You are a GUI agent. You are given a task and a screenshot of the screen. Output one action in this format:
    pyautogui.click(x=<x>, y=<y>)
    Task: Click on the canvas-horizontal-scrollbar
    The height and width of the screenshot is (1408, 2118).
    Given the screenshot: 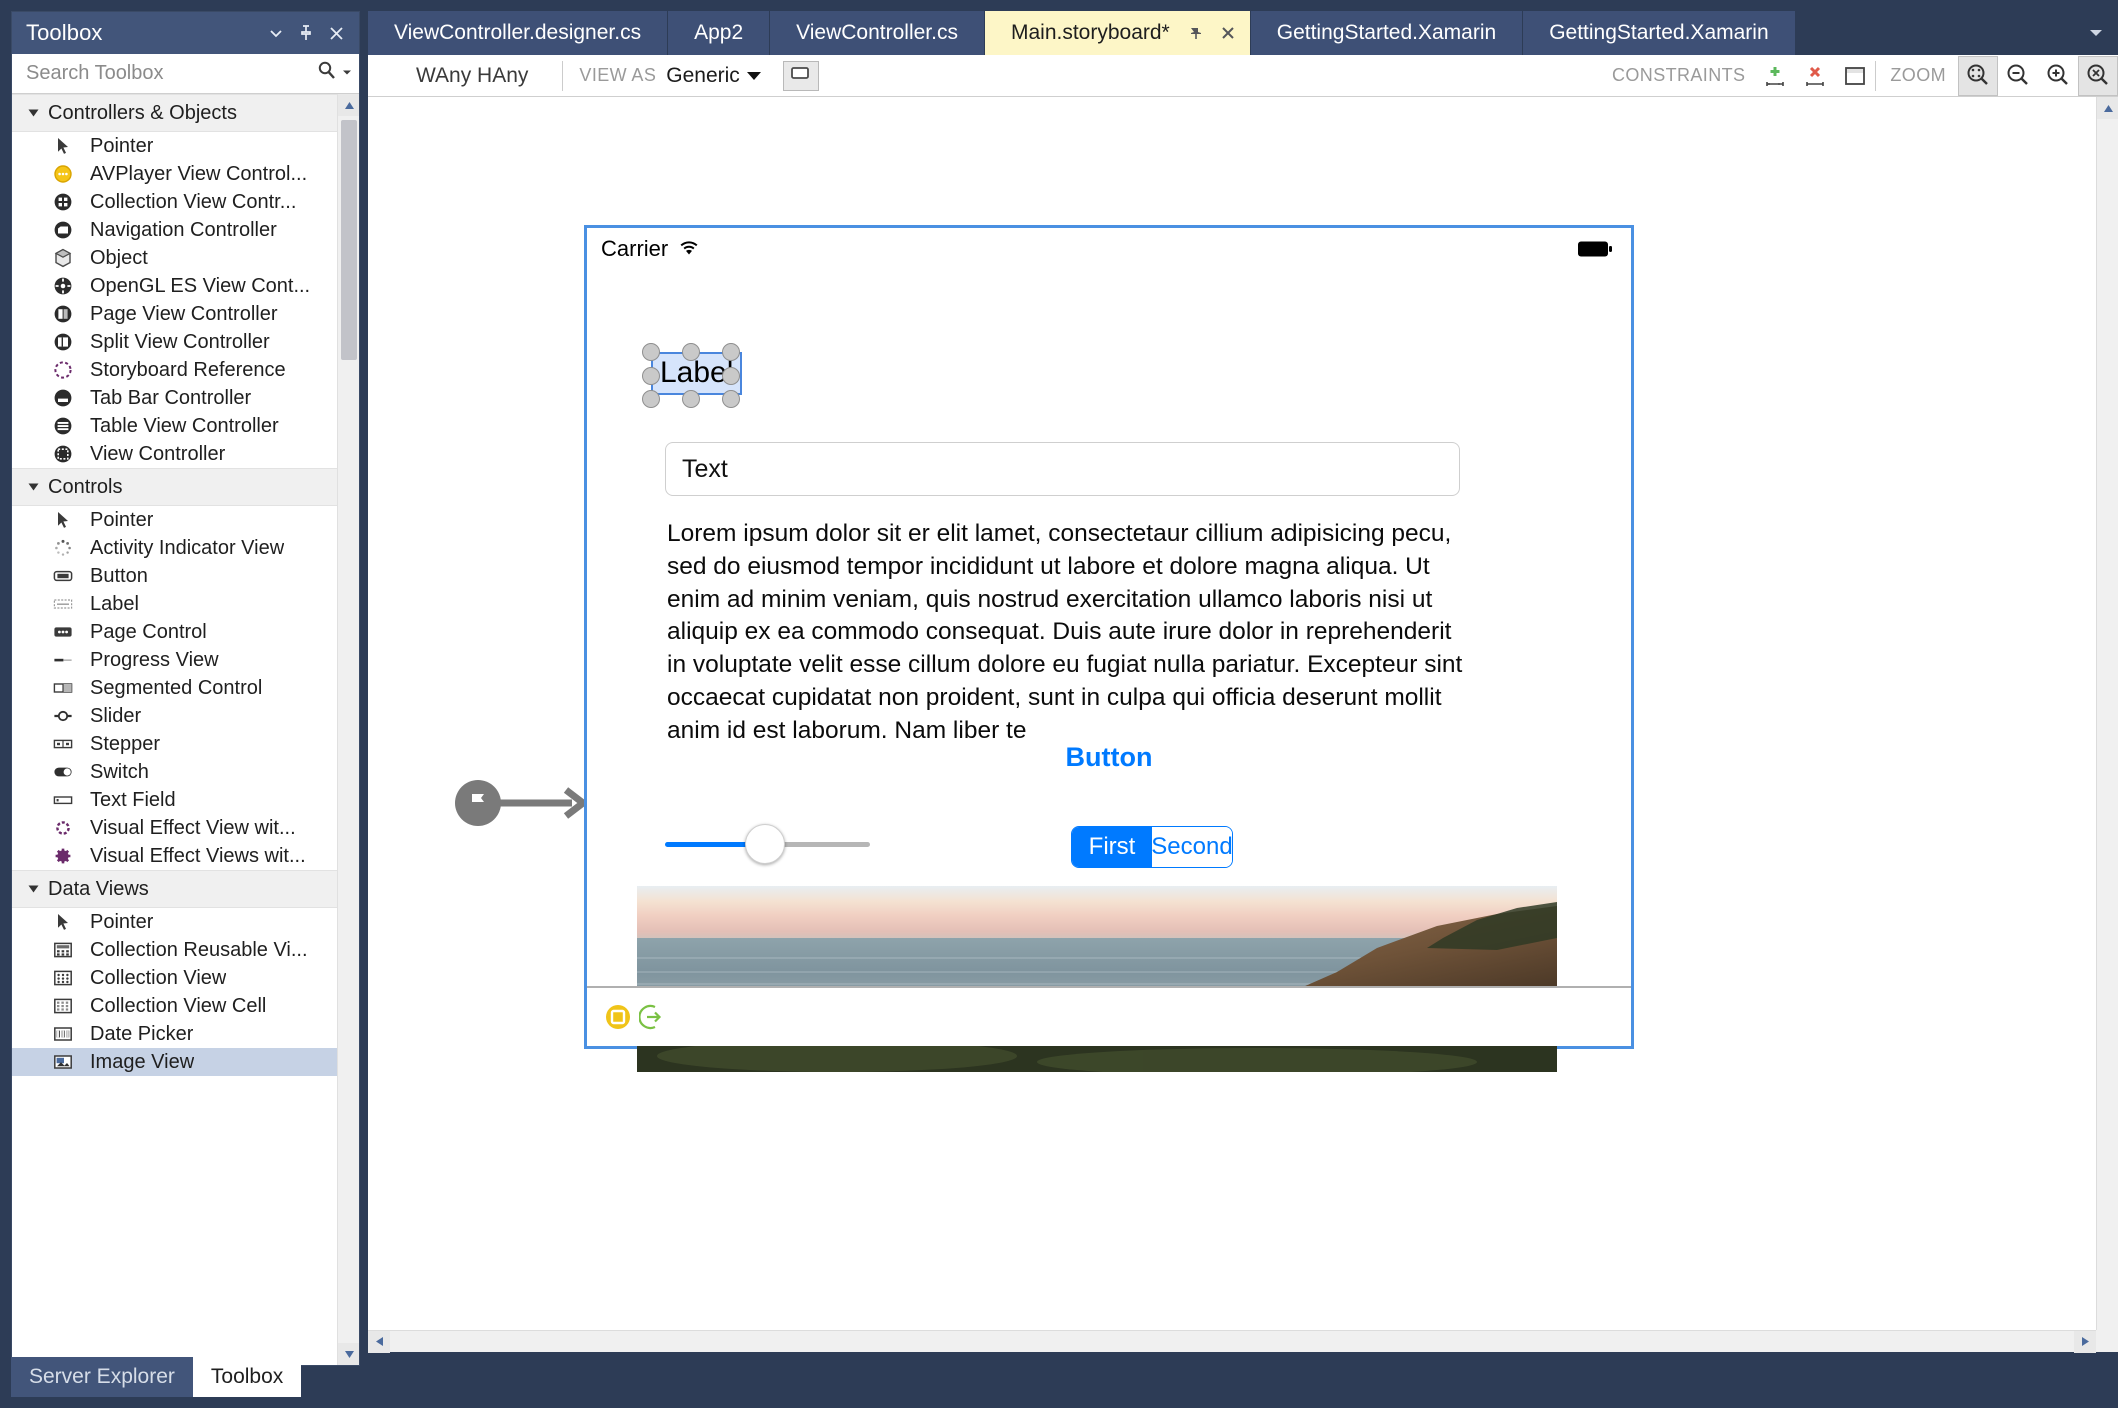 What is the action you would take?
    pyautogui.click(x=1232, y=1341)
    